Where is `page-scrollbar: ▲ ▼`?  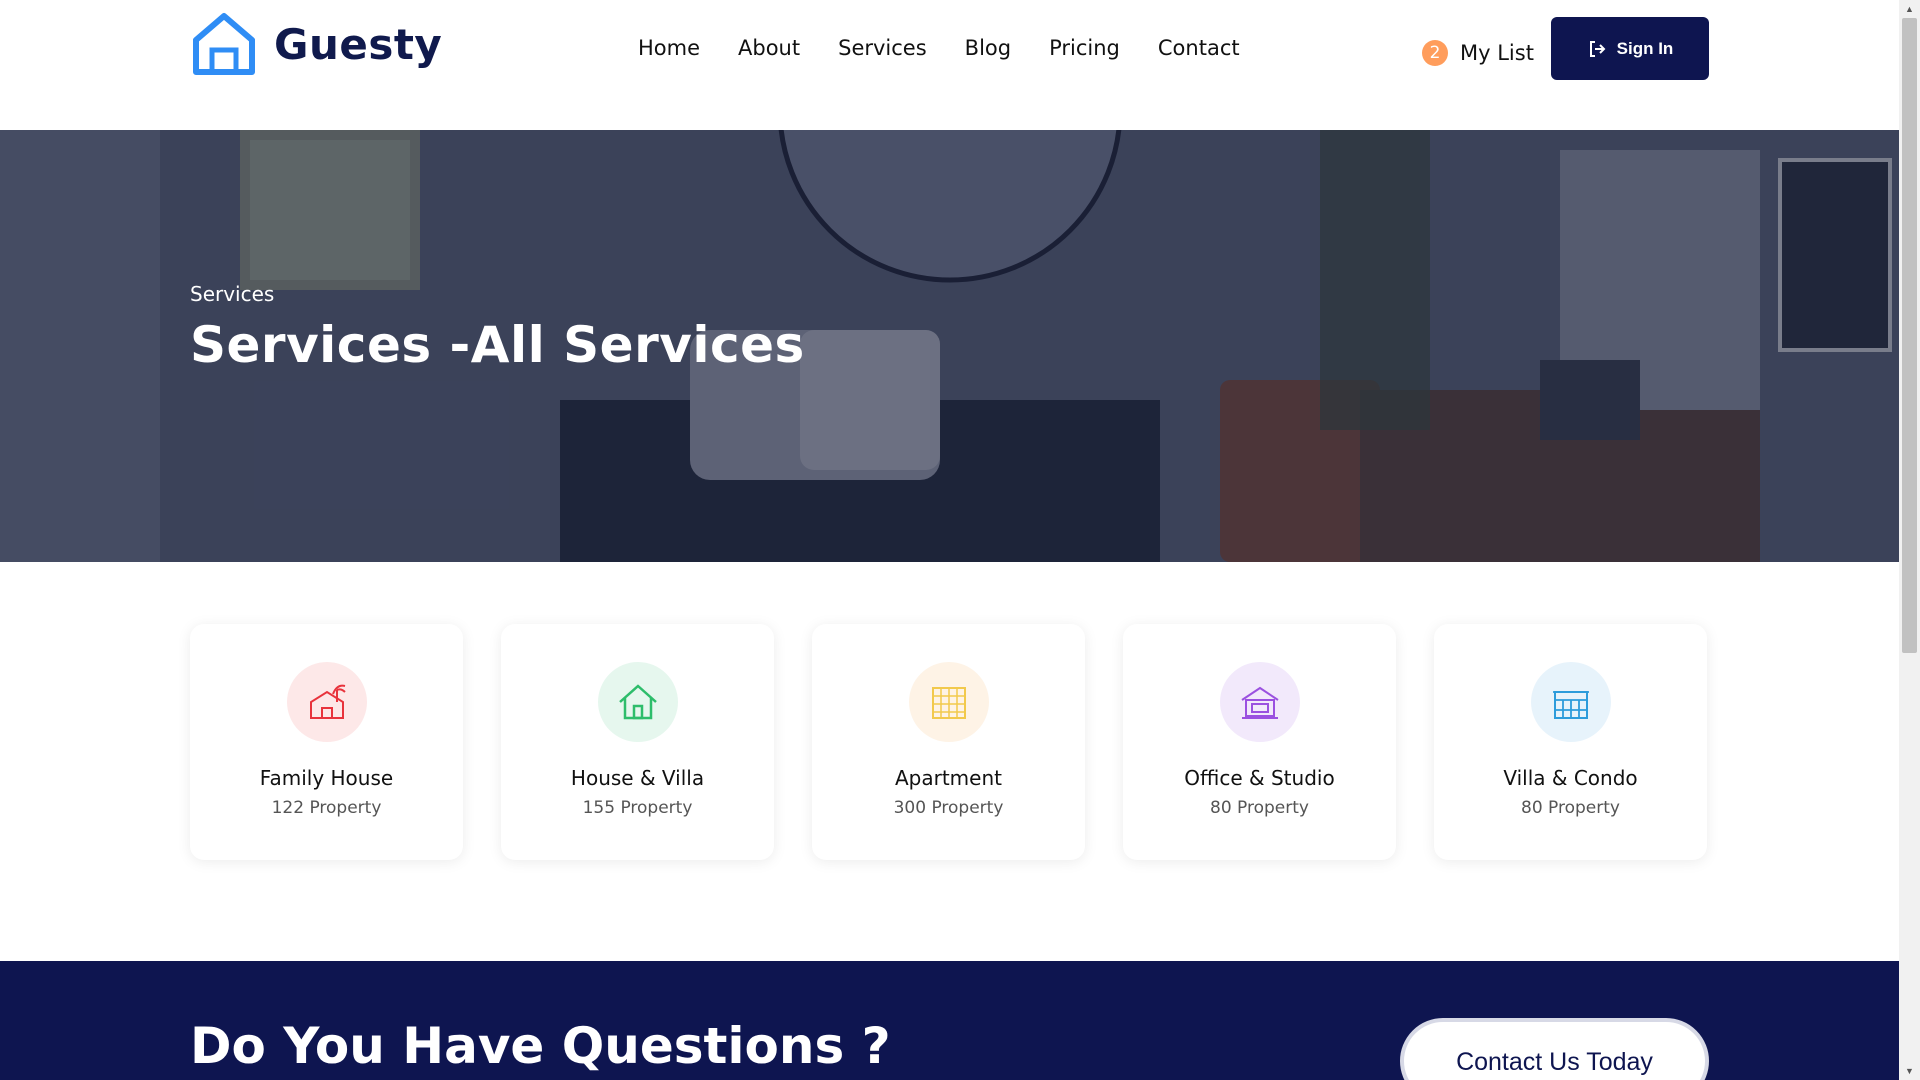 page-scrollbar: ▲ ▼ is located at coordinates (1909, 540).